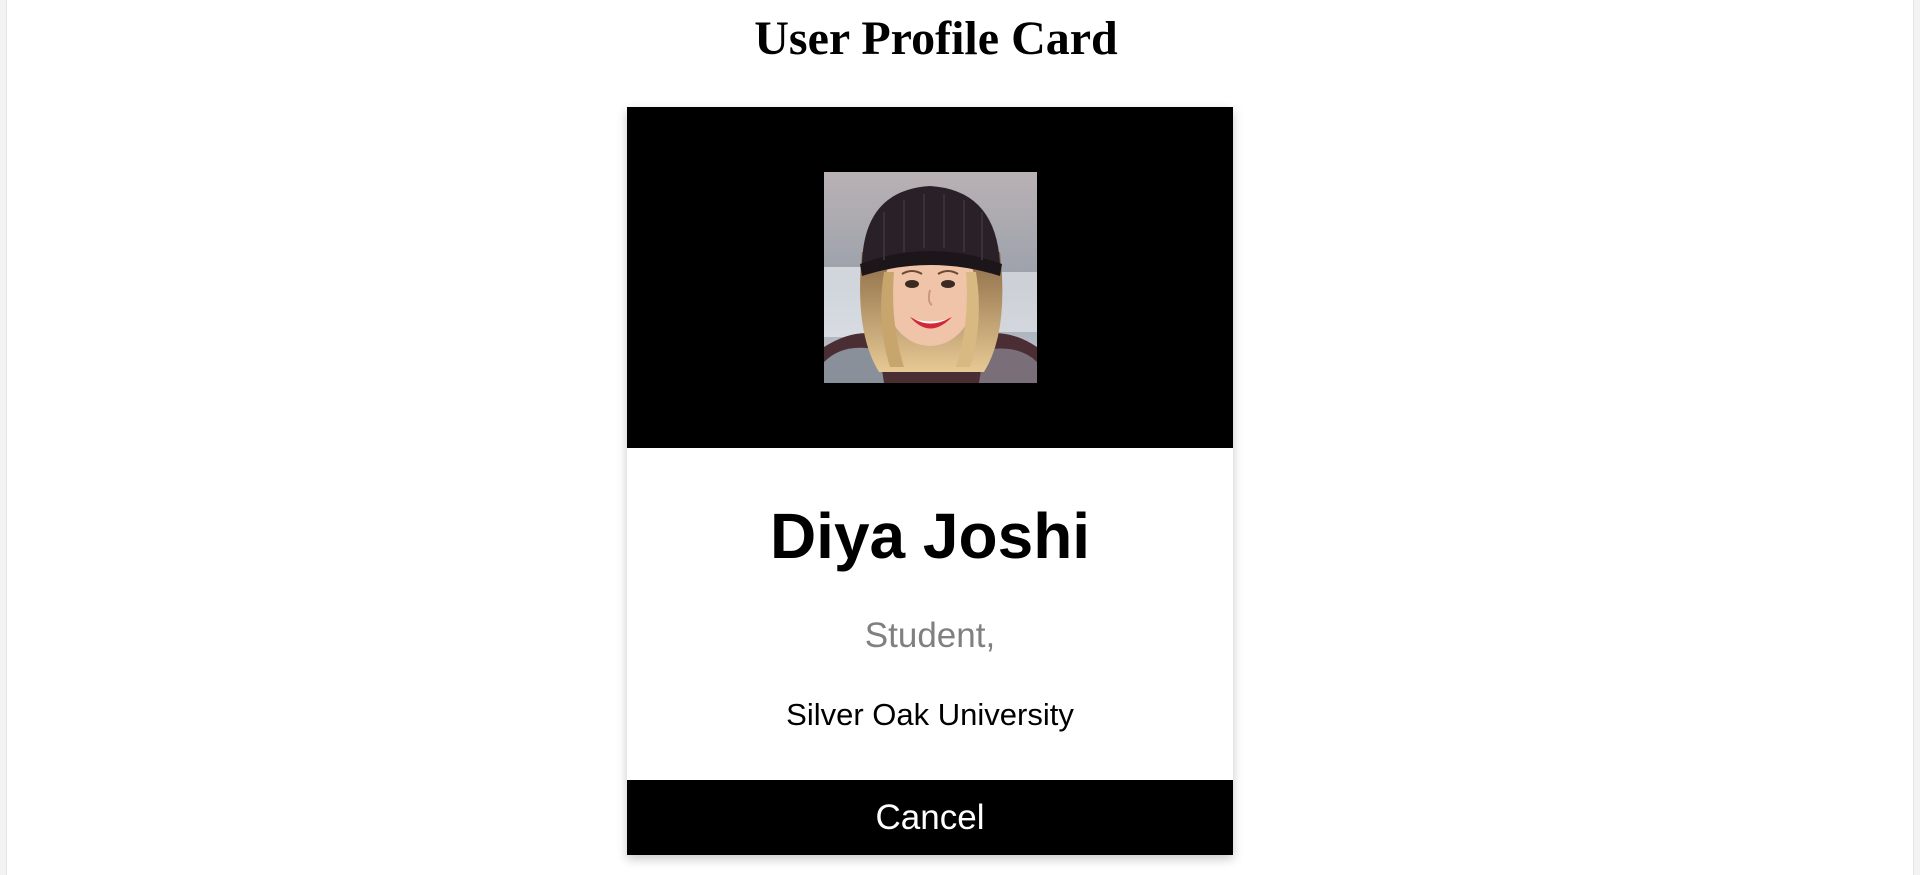  I want to click on cancel-button: Cancel, so click(930, 817).